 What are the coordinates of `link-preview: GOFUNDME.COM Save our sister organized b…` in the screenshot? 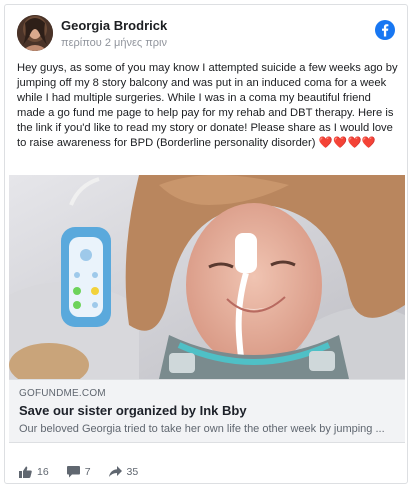 It's located at (207, 411).